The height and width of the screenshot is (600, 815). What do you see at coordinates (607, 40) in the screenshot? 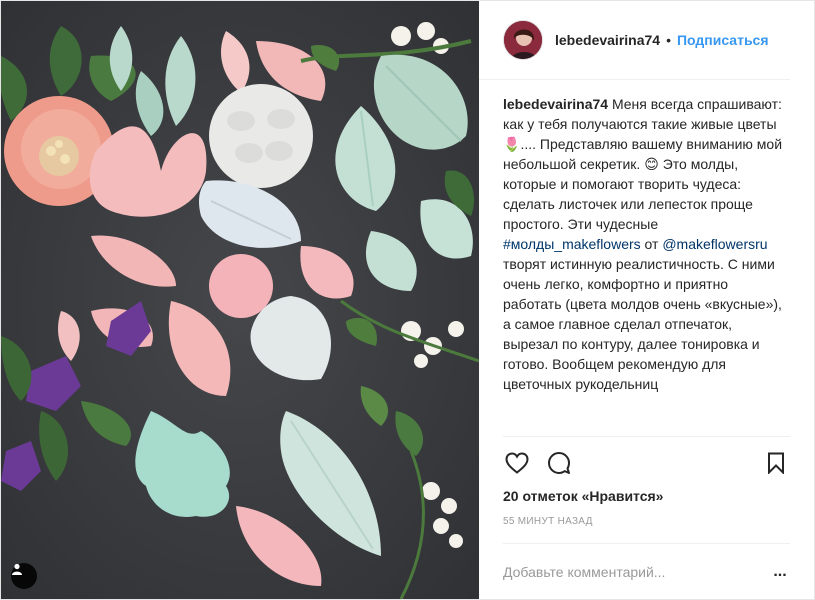
I see `header-username: lebedevairina74` at bounding box center [607, 40].